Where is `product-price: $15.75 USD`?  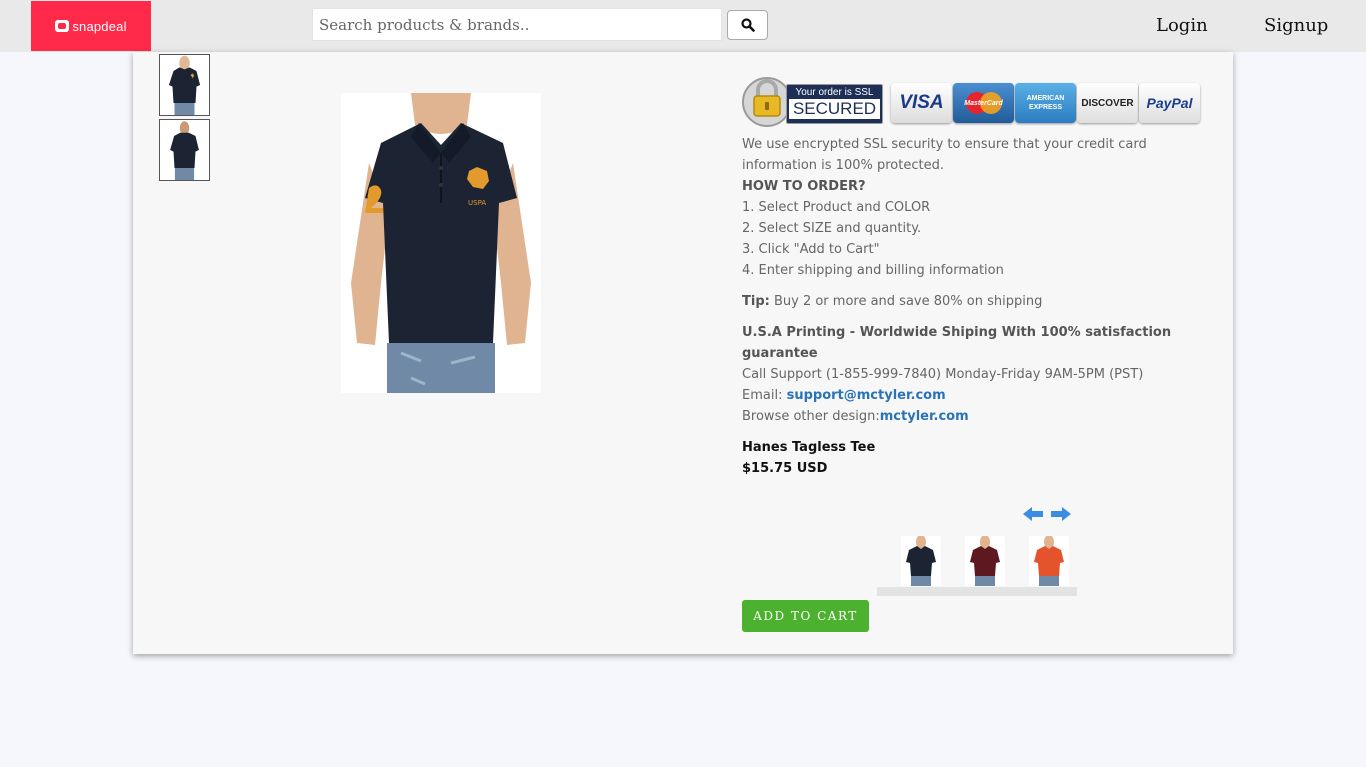
product-price: $15.75 USD is located at coordinates (785, 468).